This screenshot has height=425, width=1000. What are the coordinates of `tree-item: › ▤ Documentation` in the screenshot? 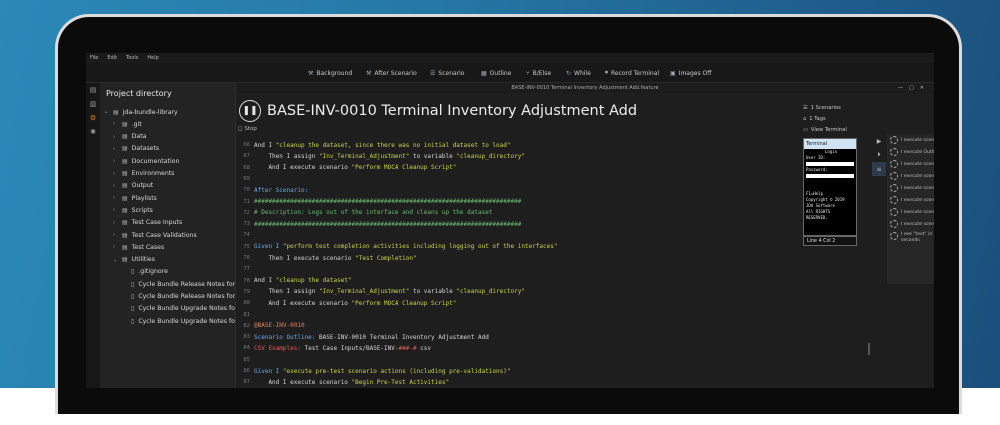 It's located at (146, 161).